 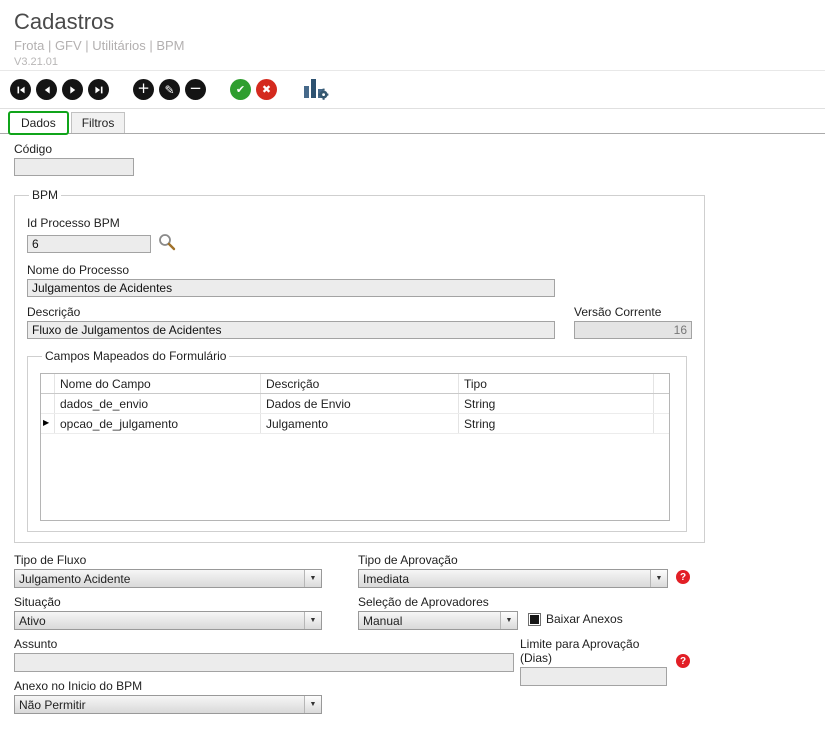 I want to click on tab-filtros: Filtros, so click(x=98, y=122).